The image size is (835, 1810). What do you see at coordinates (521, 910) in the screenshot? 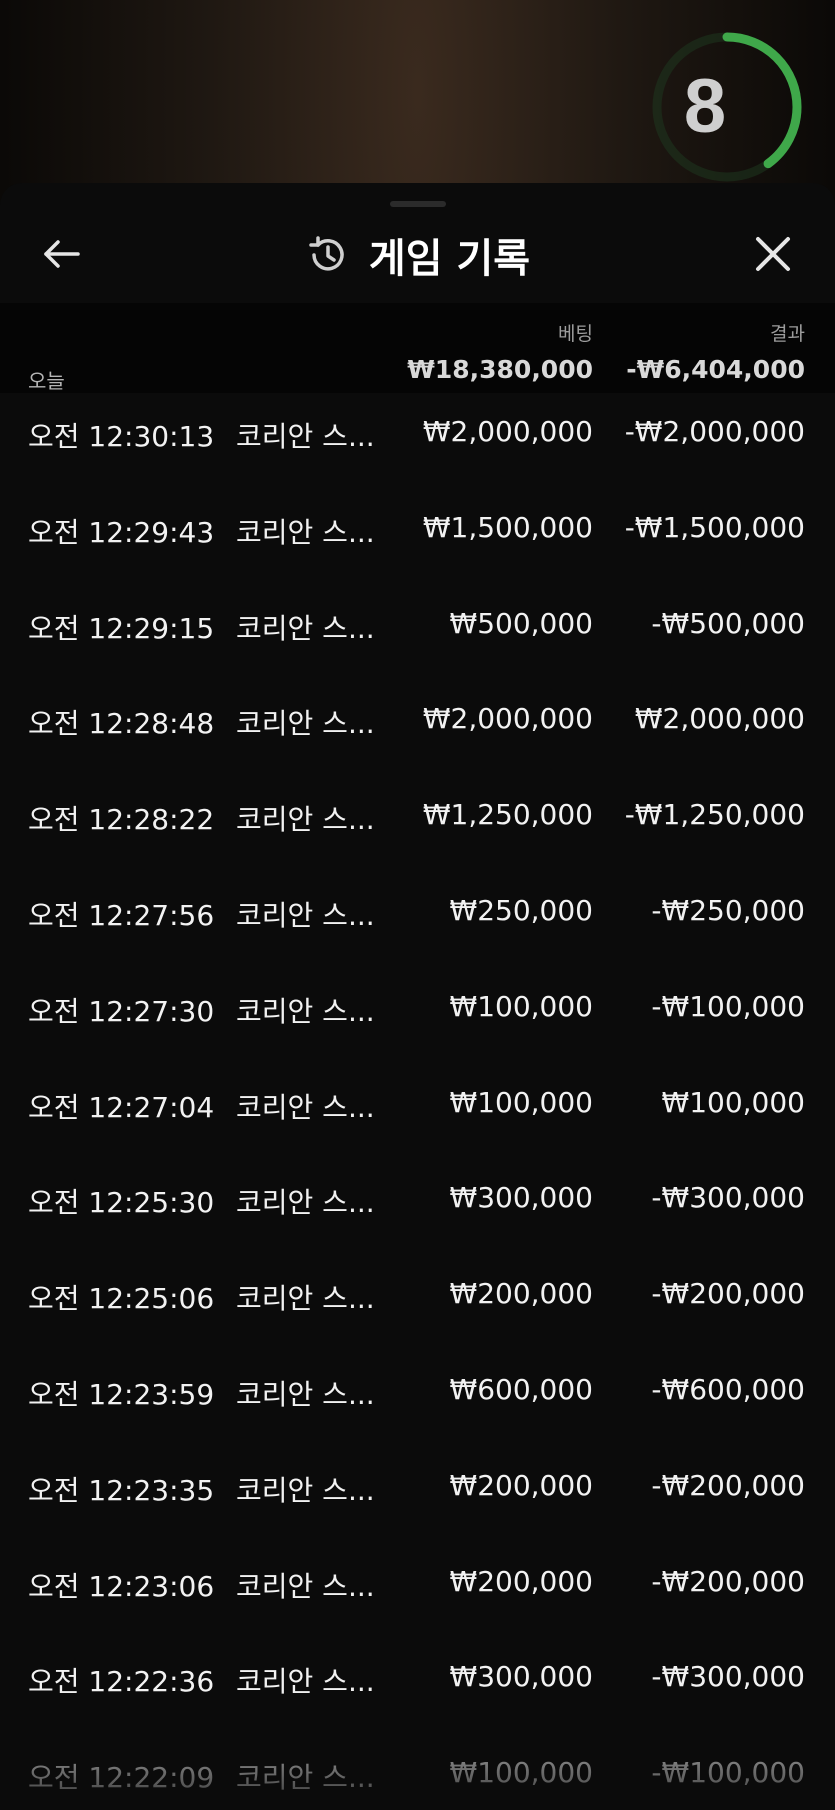
I see `row-bet-amount: ₩250,000` at bounding box center [521, 910].